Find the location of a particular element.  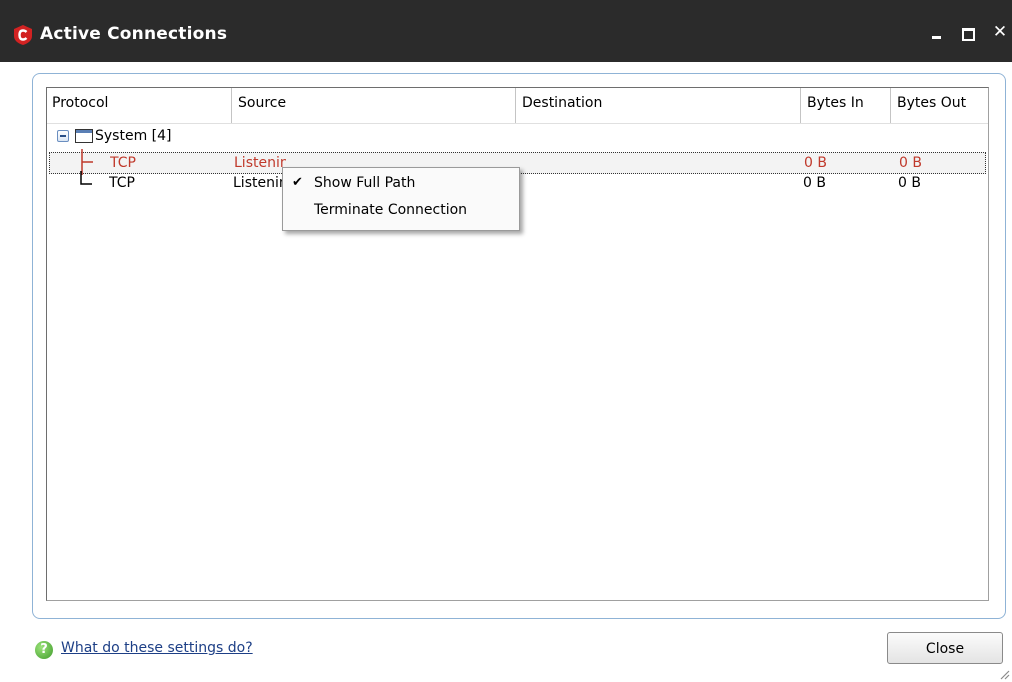

tree-branch-icon is located at coordinates (86, 178).